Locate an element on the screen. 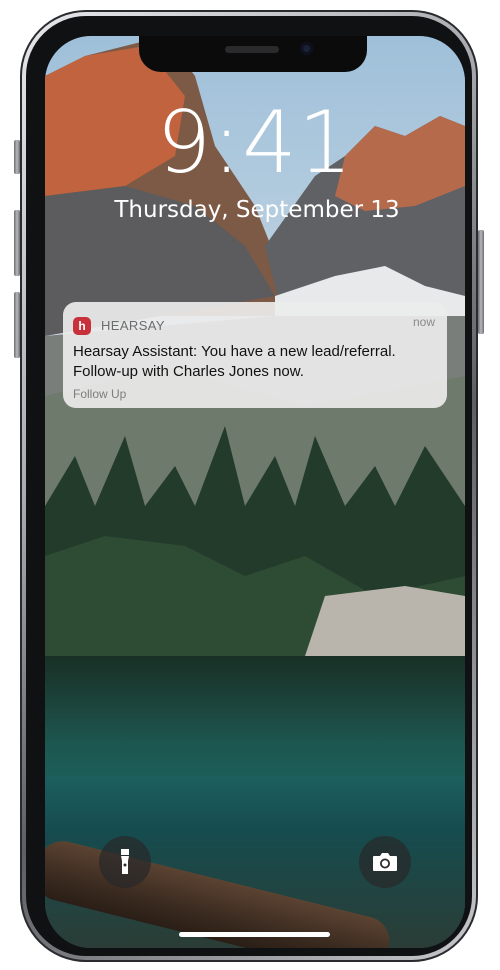 Image resolution: width=500 pixels, height=970 pixels. flashlight-icon is located at coordinates (125, 861).